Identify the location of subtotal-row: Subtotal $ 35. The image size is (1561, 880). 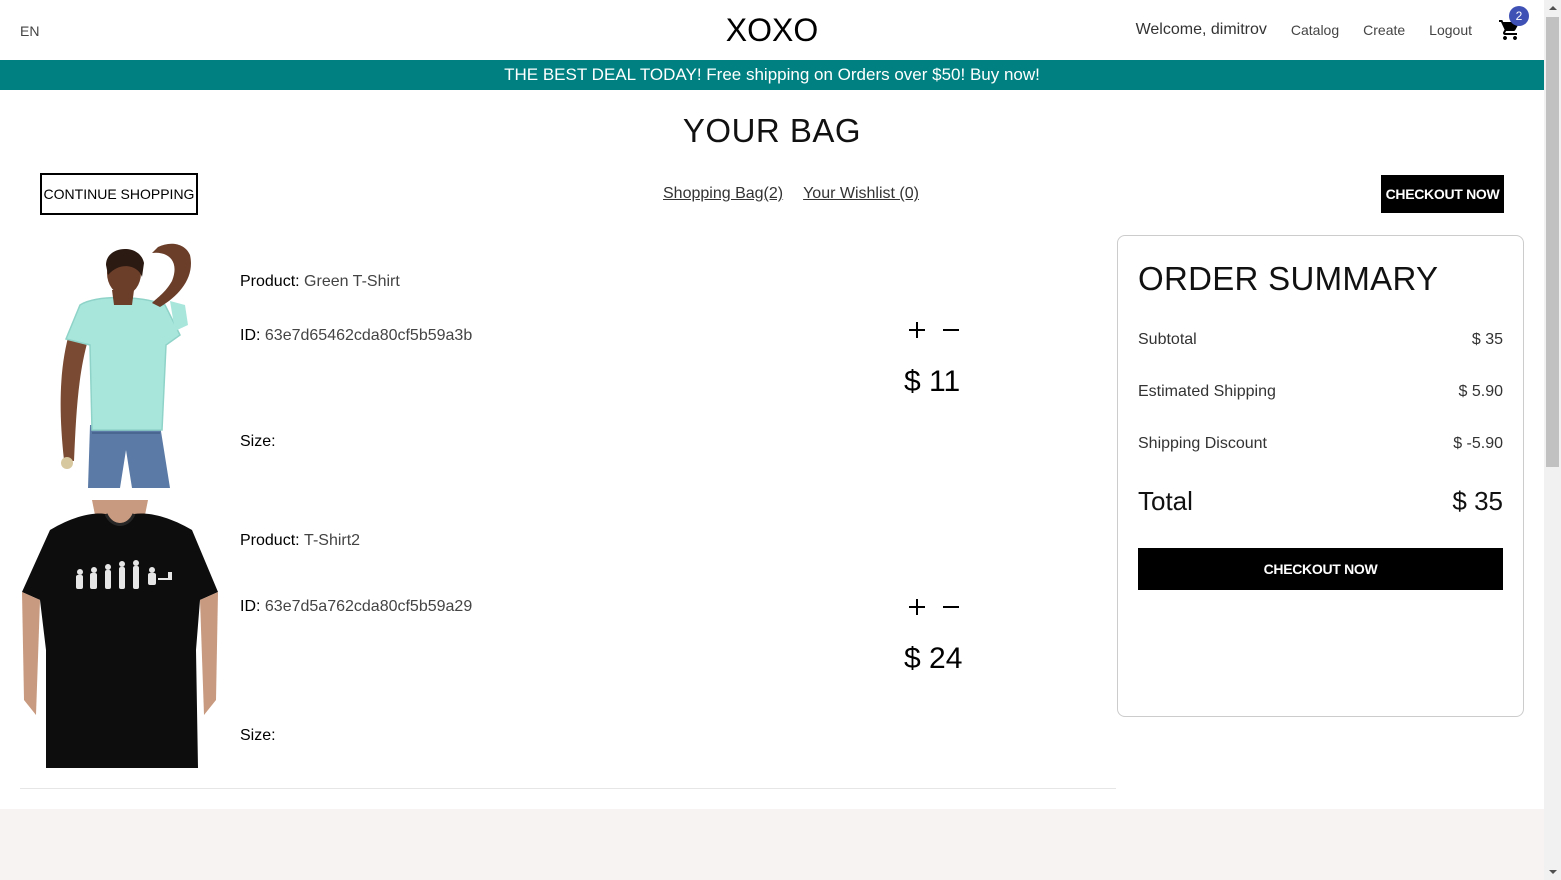
(1320, 340).